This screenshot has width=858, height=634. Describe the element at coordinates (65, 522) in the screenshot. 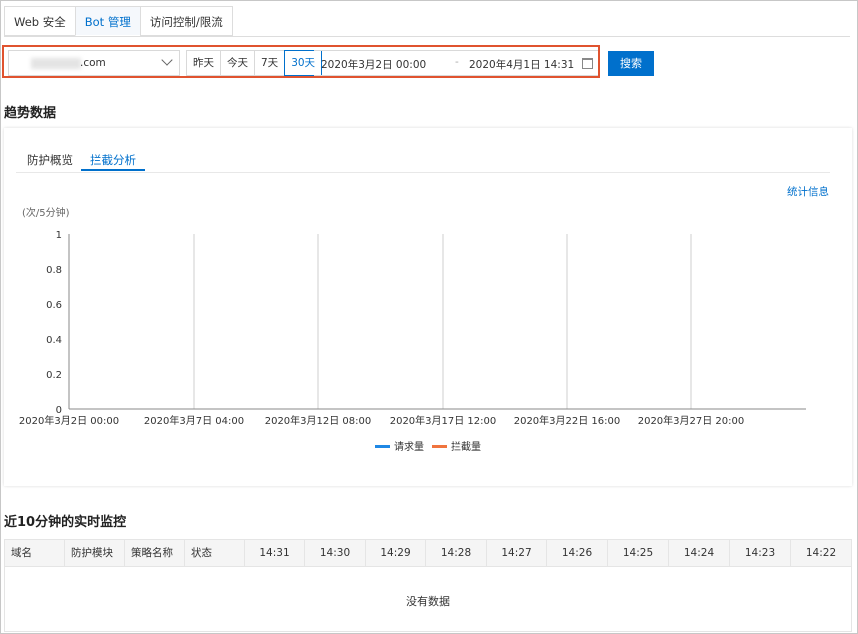

I see `realtime-section-title: 近10分钟的实时监控` at that location.